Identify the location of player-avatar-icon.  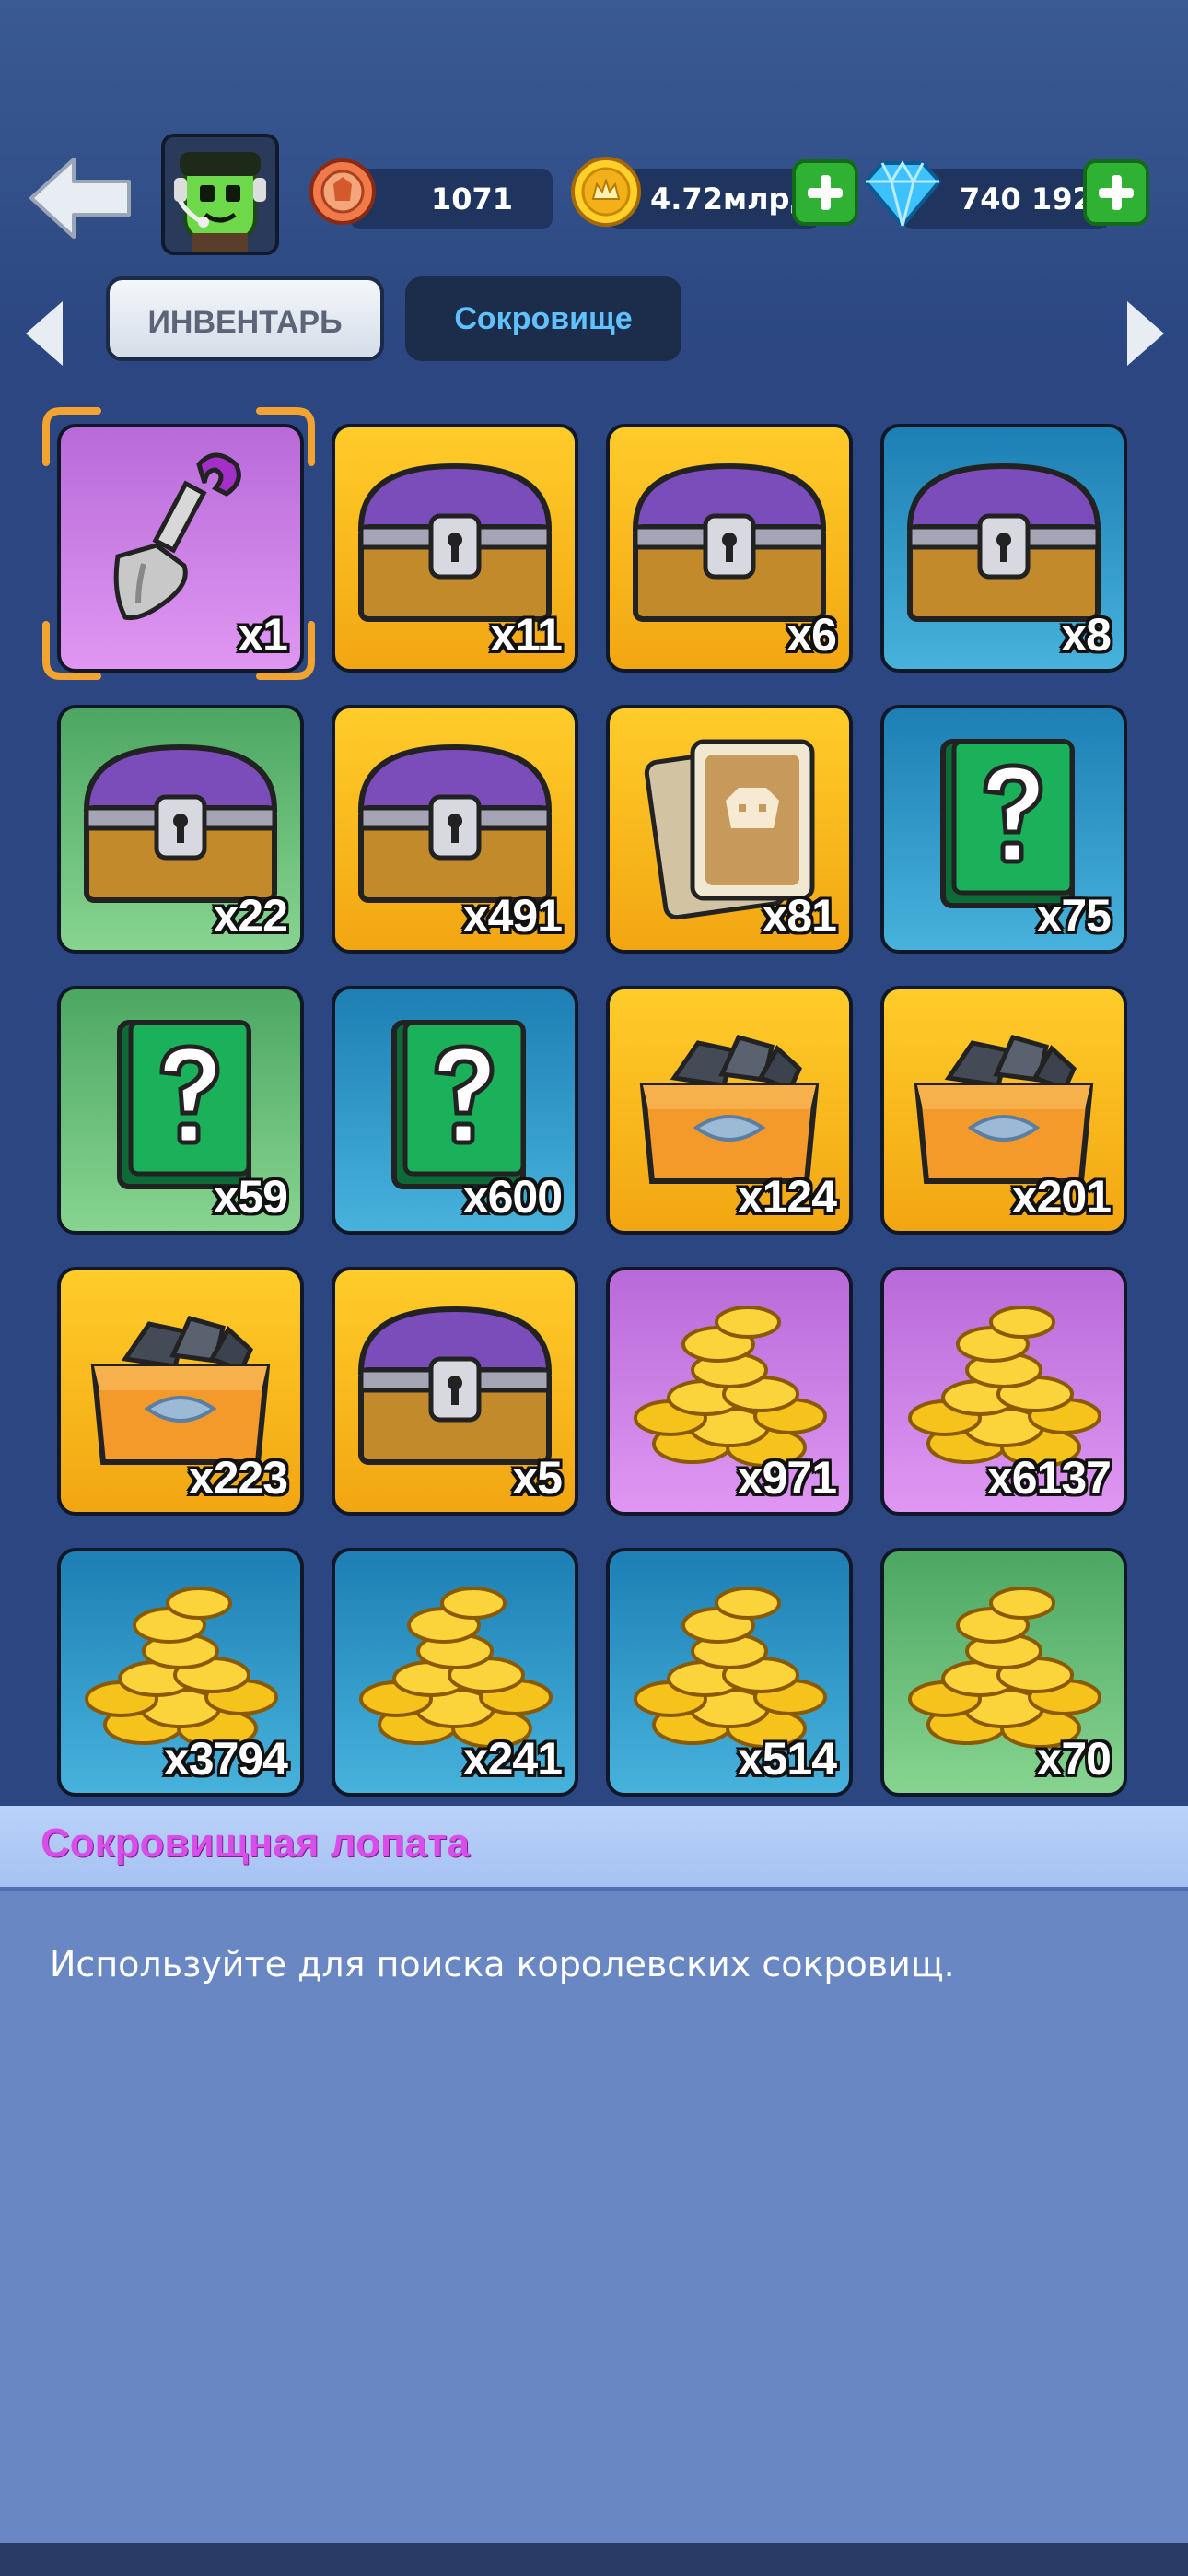
(220, 195).